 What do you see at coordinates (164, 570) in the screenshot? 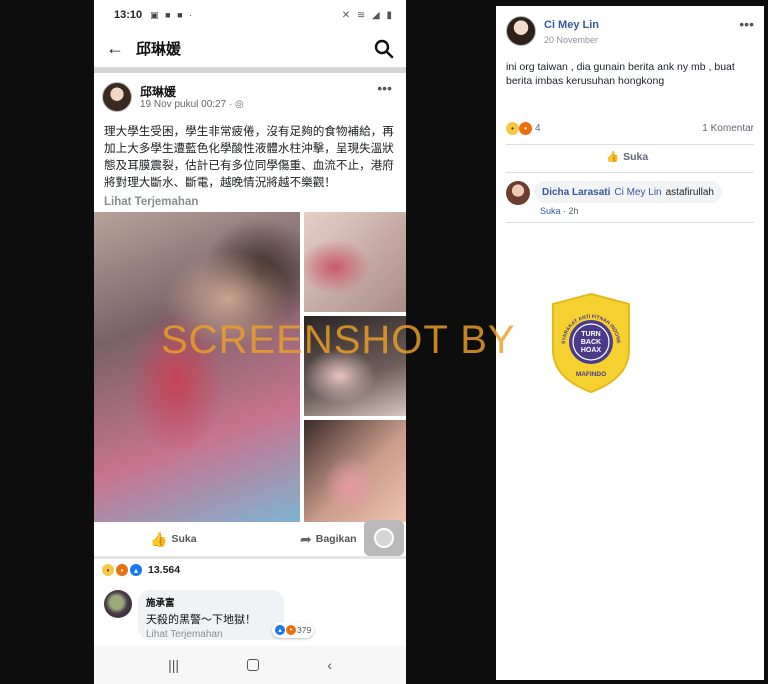
I see `reaction-count: 13.564` at bounding box center [164, 570].